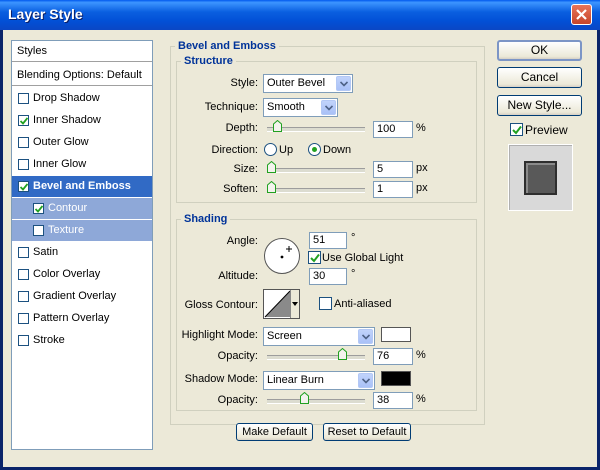  I want to click on style-item-bevel-emboss: Bevel and Emboss, so click(82, 186).